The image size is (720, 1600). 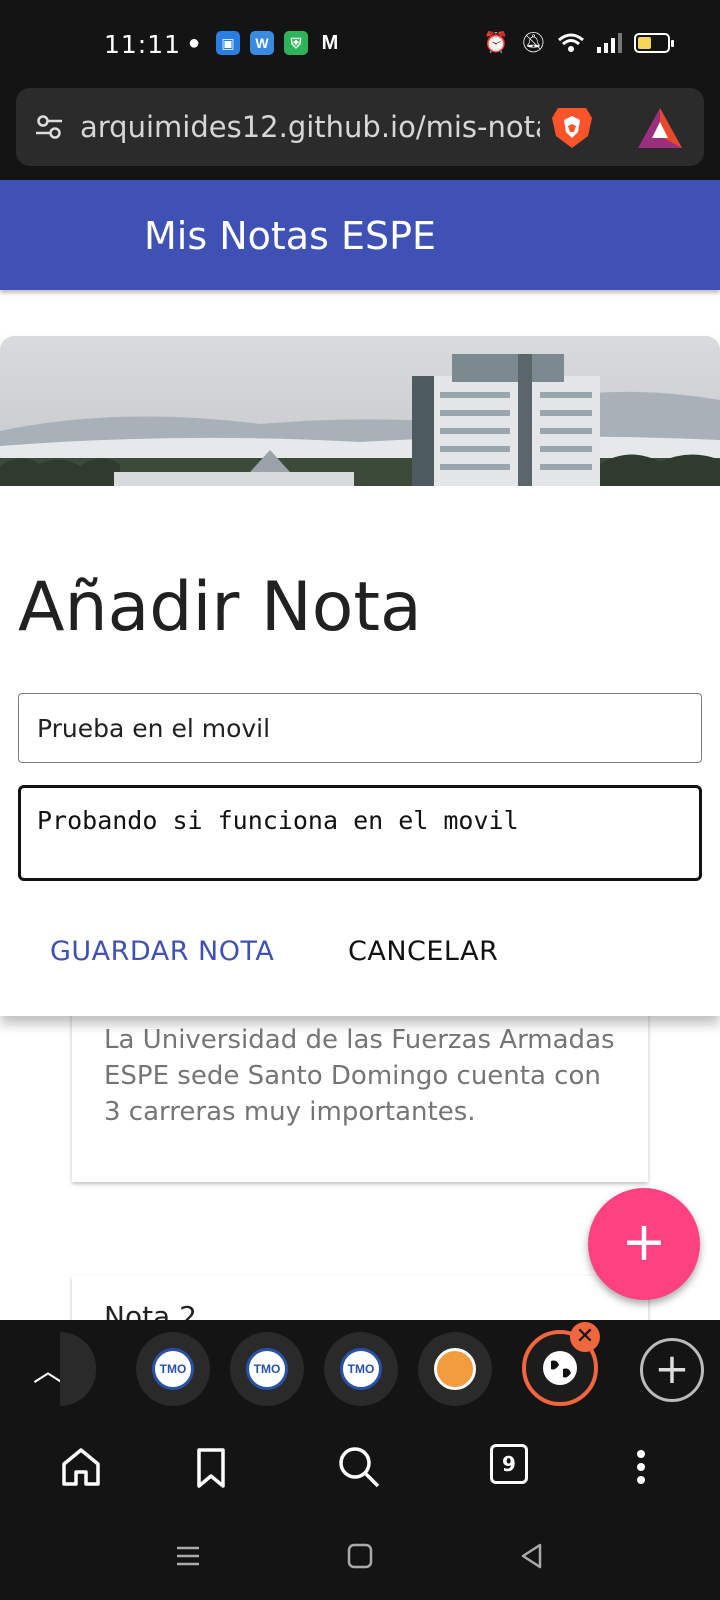 I want to click on search-icon, so click(x=359, y=1467).